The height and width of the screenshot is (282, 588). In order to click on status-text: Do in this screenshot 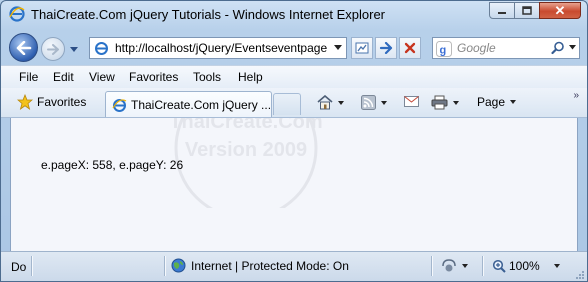, I will do `click(19, 267)`.